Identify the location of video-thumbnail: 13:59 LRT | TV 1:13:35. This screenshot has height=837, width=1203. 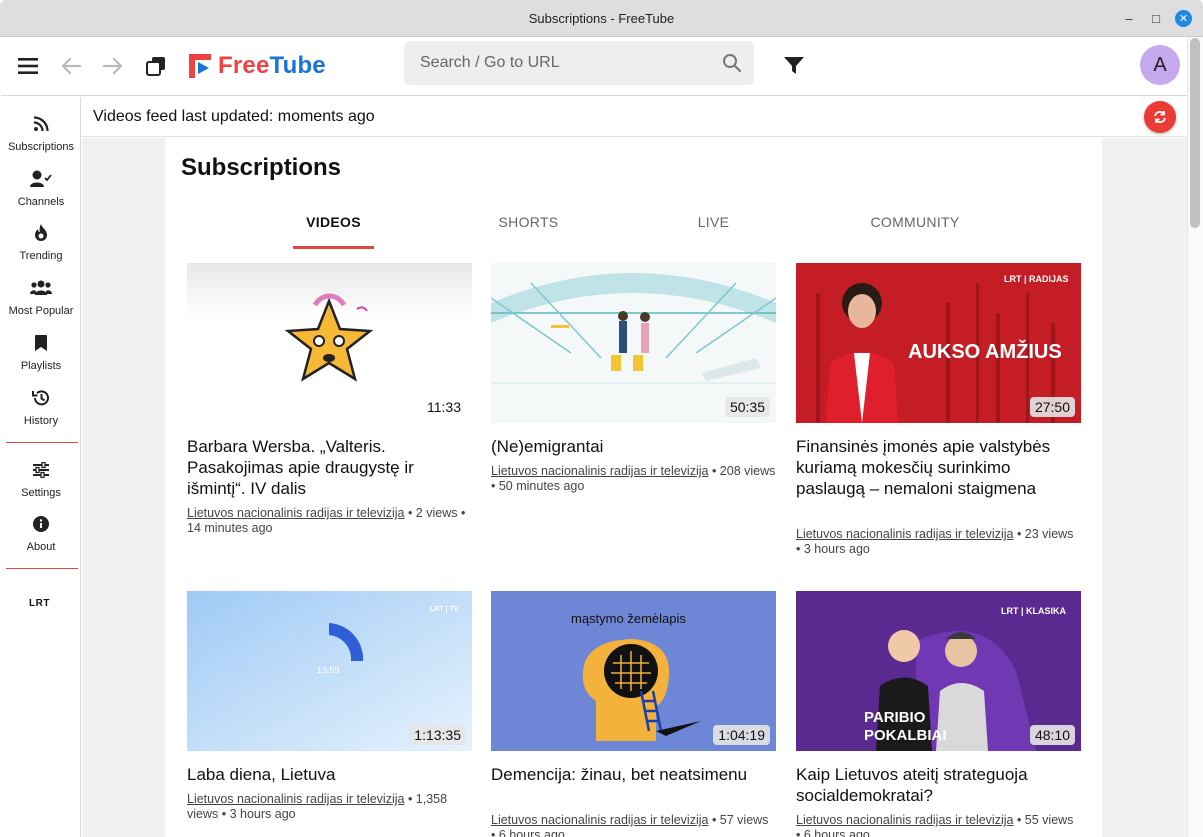
(329, 671).